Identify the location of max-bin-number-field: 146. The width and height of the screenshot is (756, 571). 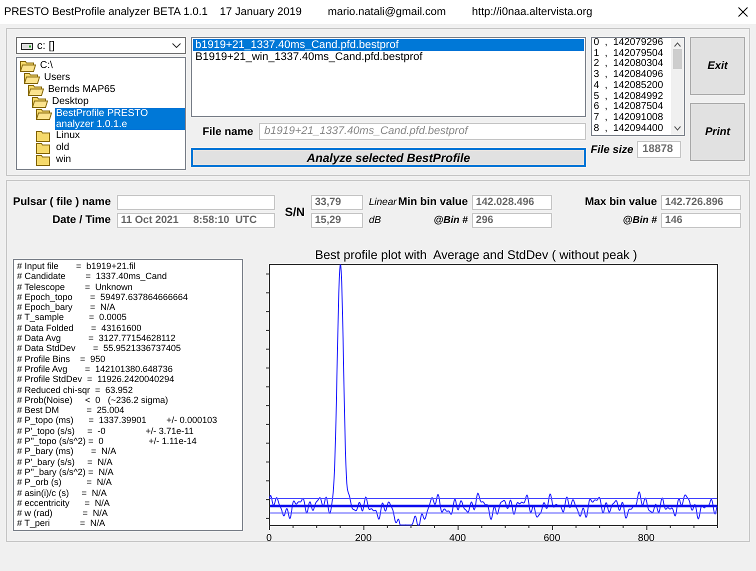
(701, 220).